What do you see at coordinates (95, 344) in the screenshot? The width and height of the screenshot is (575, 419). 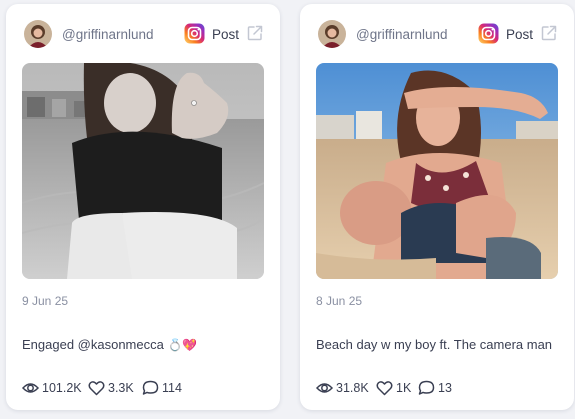 I see `caption-text: Engaged @kasonmecca` at bounding box center [95, 344].